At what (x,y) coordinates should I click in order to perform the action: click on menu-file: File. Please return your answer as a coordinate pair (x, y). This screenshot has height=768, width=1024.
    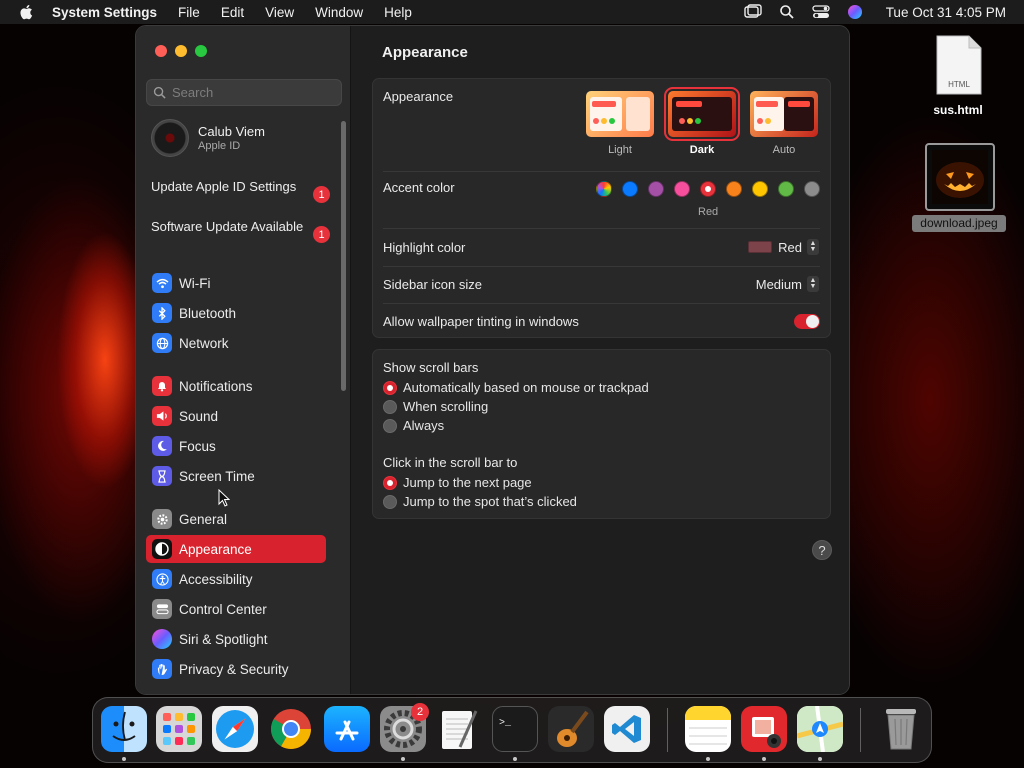
    Looking at the image, I should click on (189, 12).